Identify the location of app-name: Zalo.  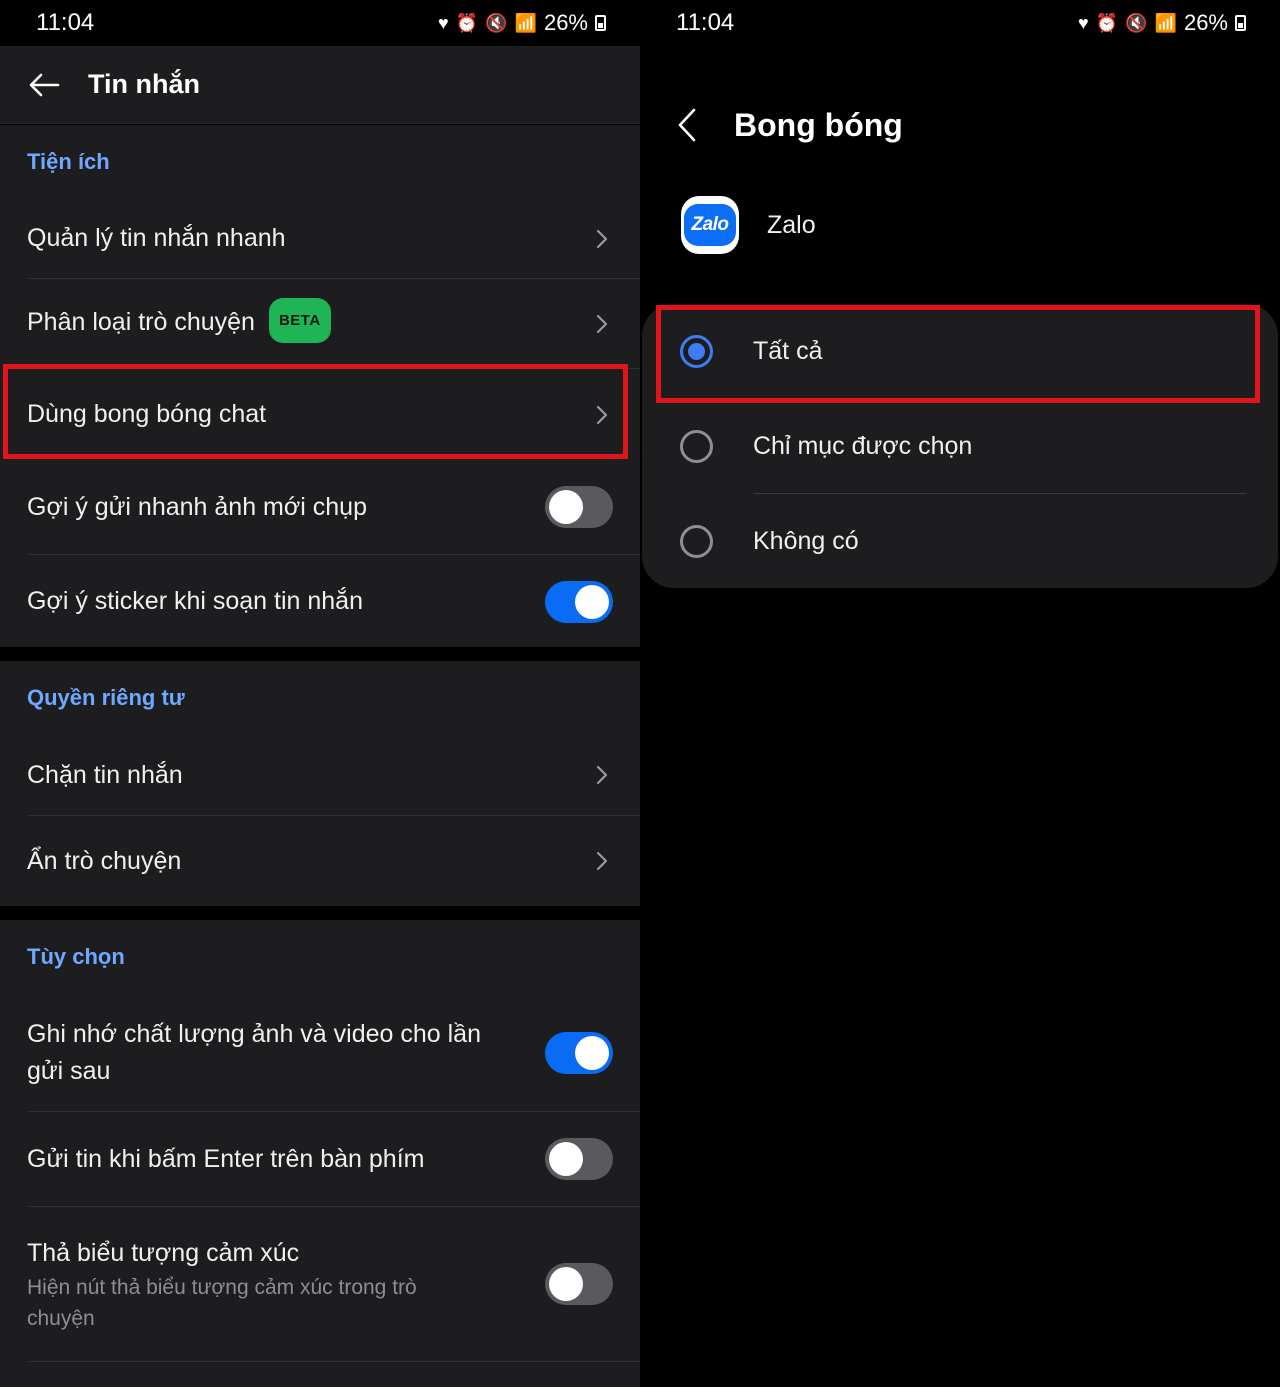
(791, 224).